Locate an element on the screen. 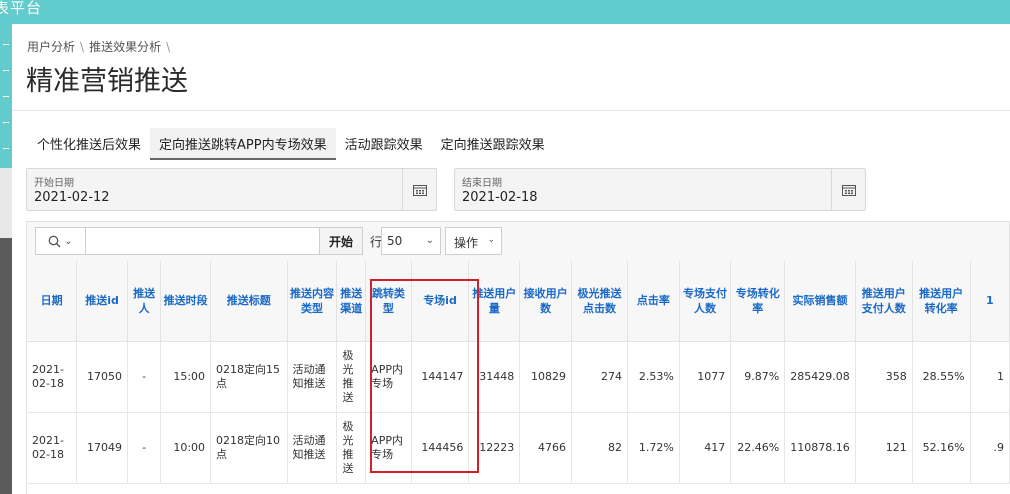 The height and width of the screenshot is (494, 1010). table-cell: 17049 is located at coordinates (102, 448).